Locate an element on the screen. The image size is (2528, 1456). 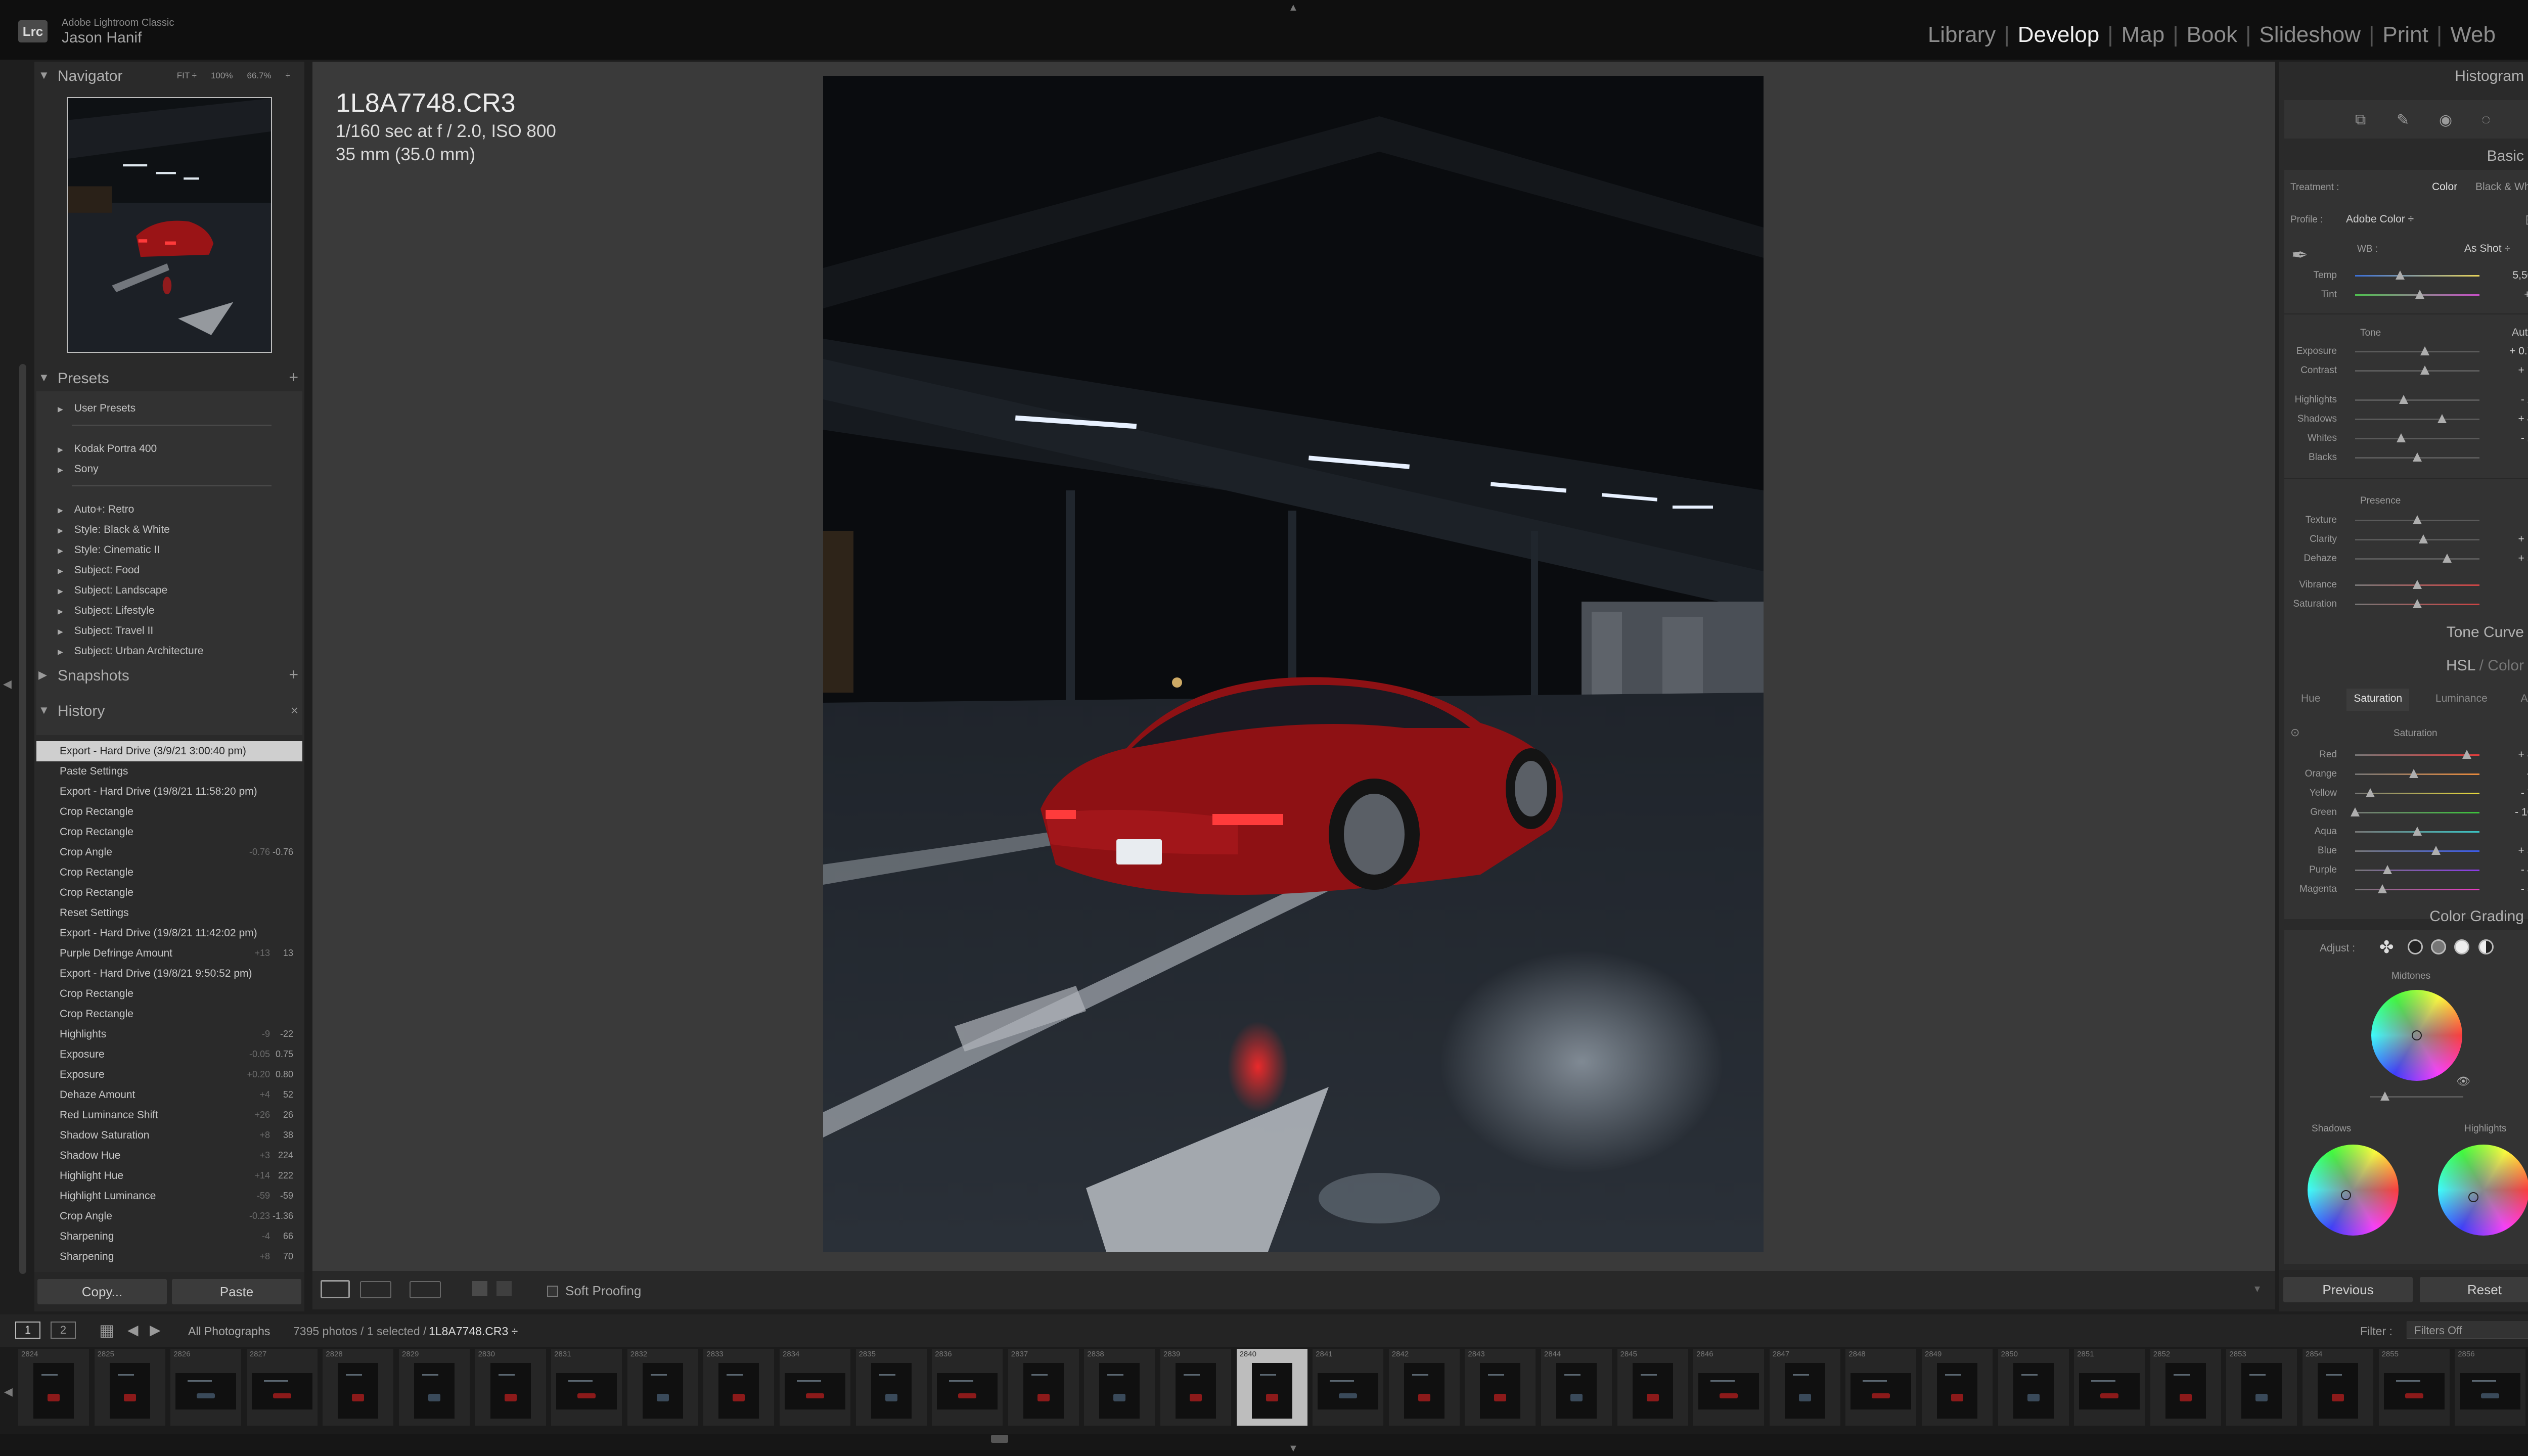
filmstrip-thumbnail: 2836 is located at coordinates (968, 1387).